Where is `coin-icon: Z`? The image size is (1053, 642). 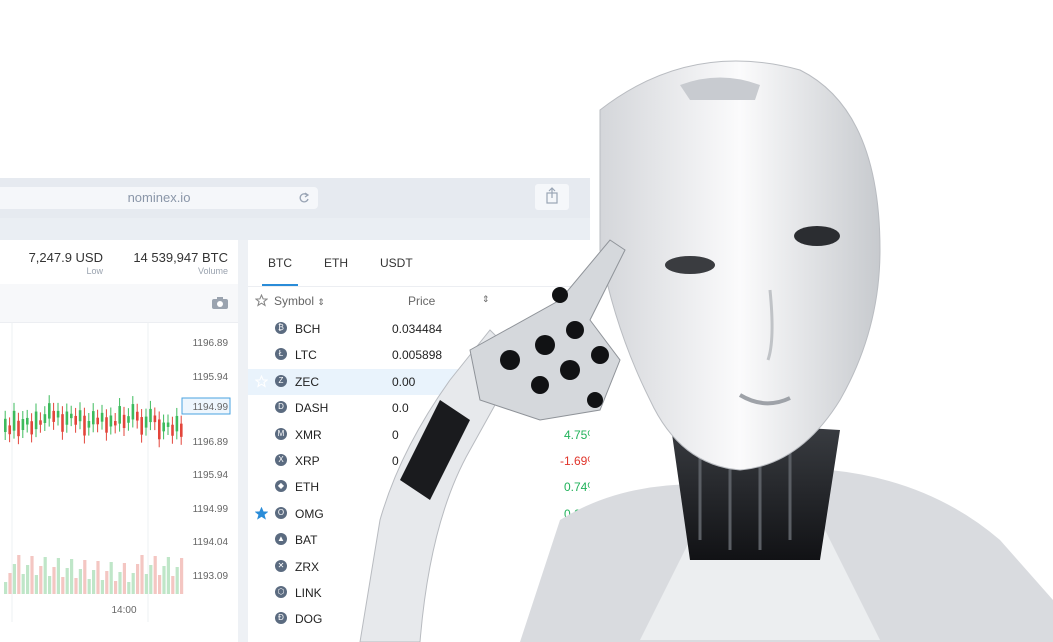 coin-icon: Z is located at coordinates (281, 380).